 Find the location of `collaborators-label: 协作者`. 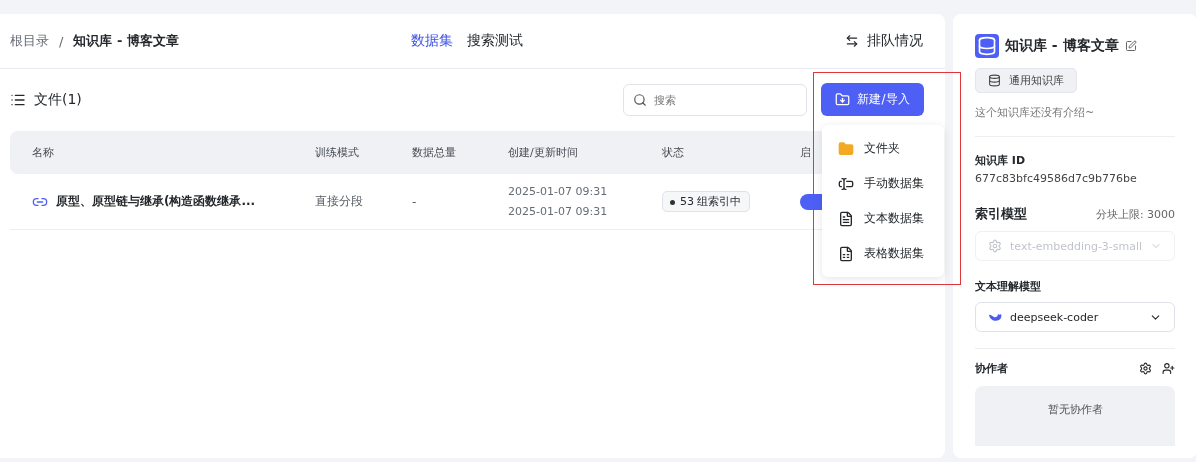

collaborators-label: 协作者 is located at coordinates (991, 368).